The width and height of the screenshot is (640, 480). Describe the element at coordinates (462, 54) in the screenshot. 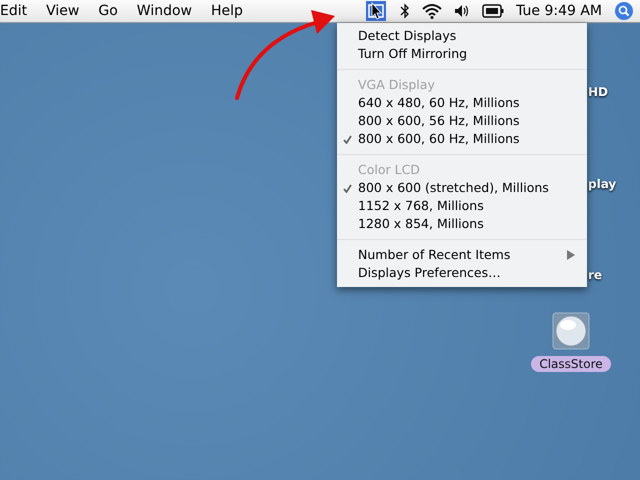

I see `menu-item: Turn Off Mirroring` at that location.